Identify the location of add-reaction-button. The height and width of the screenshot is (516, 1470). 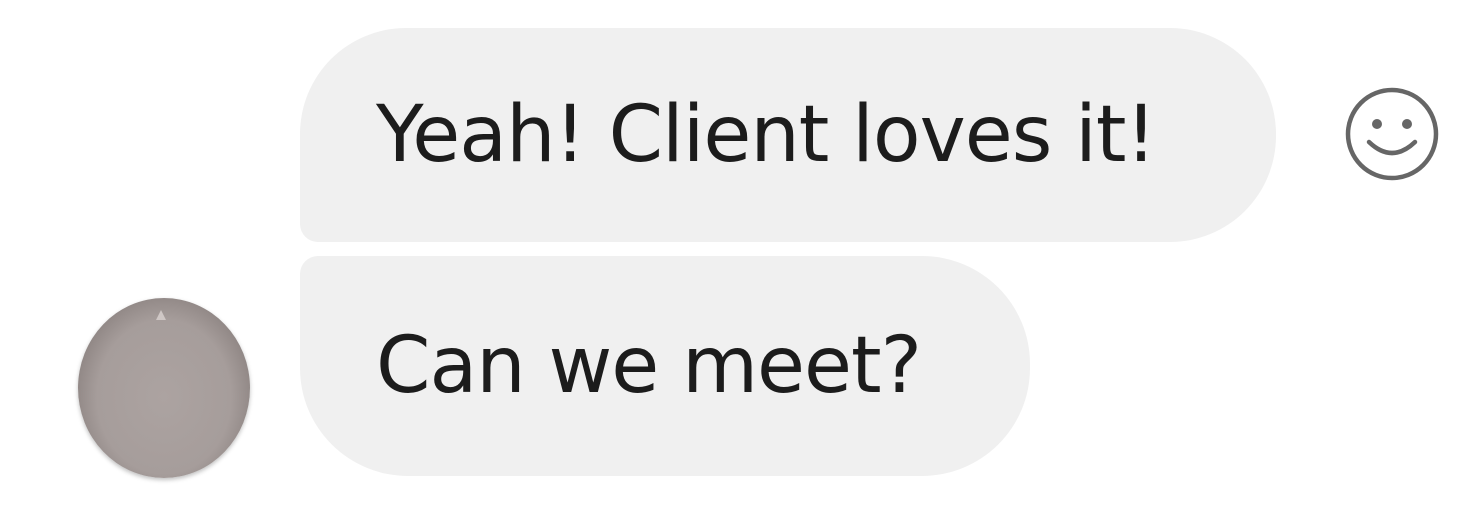
(1392, 134).